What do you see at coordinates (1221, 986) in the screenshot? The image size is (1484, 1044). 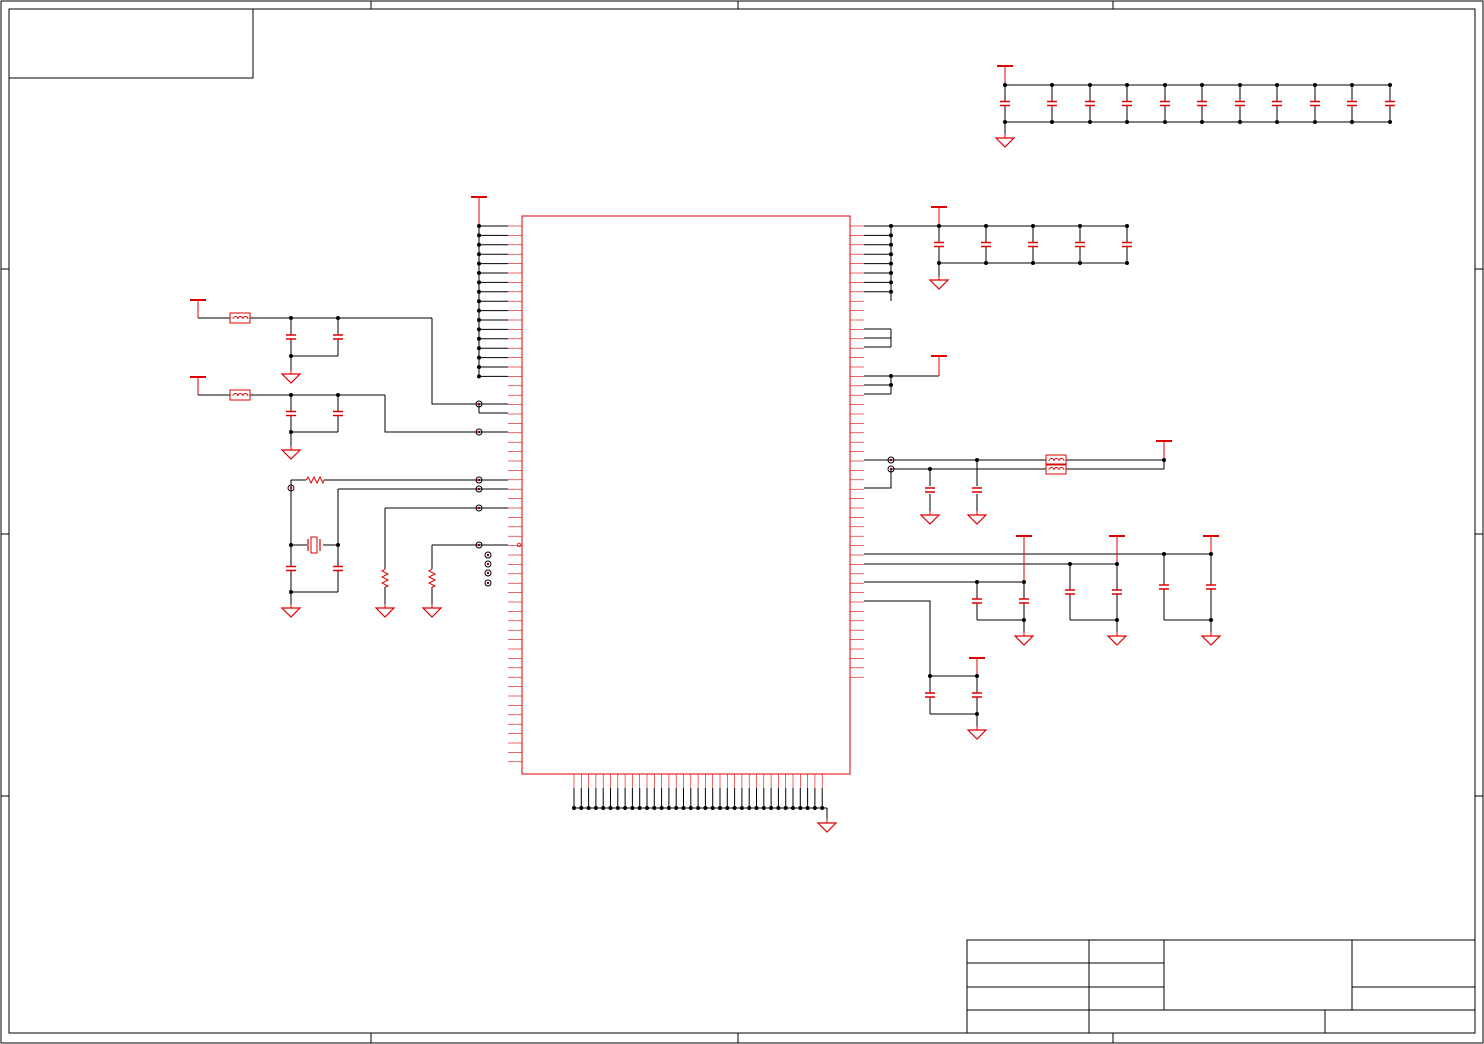 I see `title-block` at bounding box center [1221, 986].